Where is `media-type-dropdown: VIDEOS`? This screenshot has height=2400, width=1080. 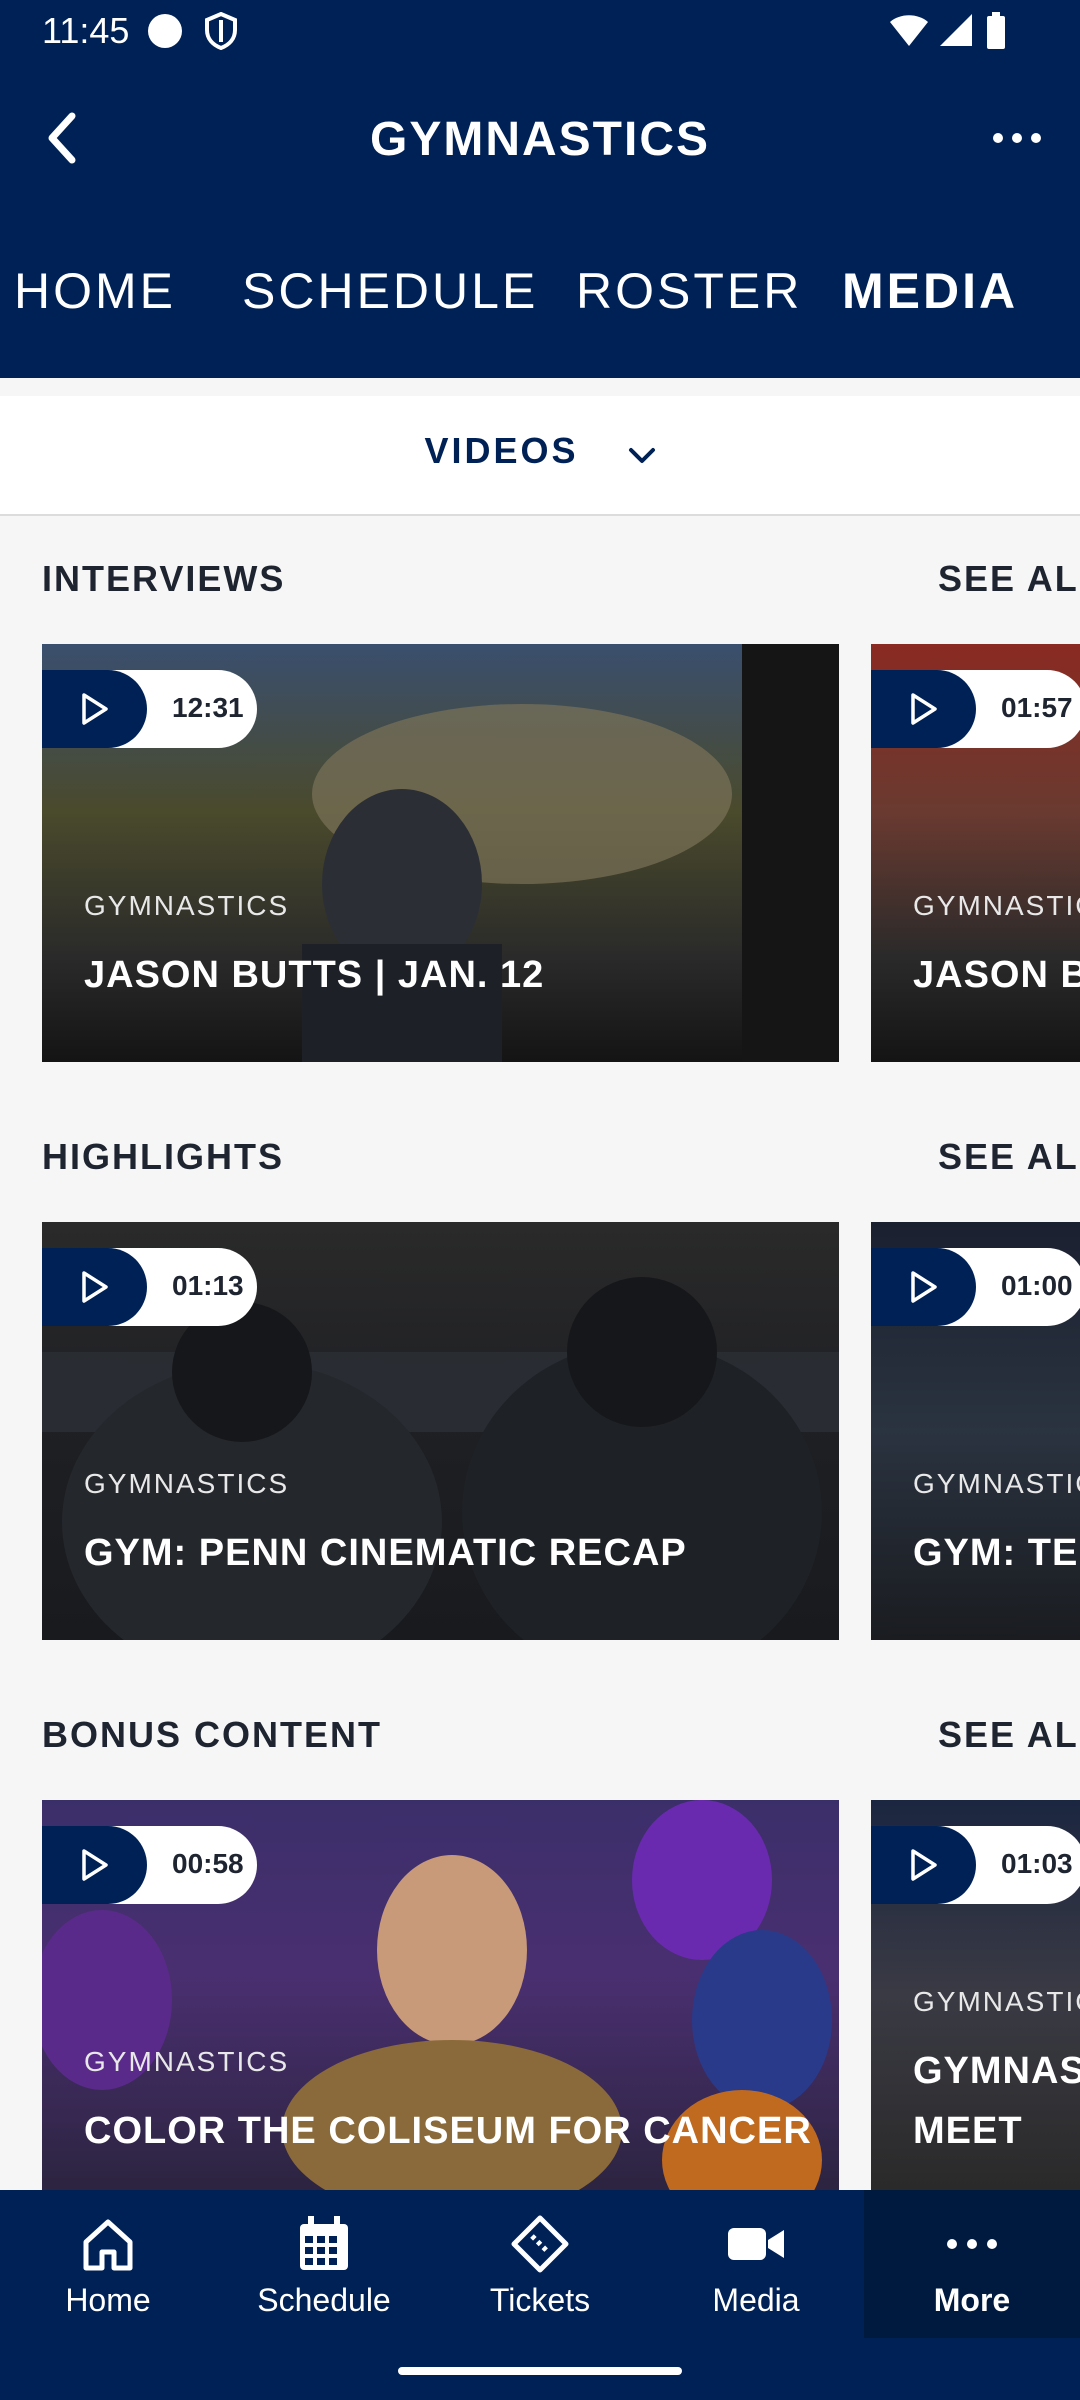
media-type-dropdown: VIDEOS is located at coordinates (540, 452).